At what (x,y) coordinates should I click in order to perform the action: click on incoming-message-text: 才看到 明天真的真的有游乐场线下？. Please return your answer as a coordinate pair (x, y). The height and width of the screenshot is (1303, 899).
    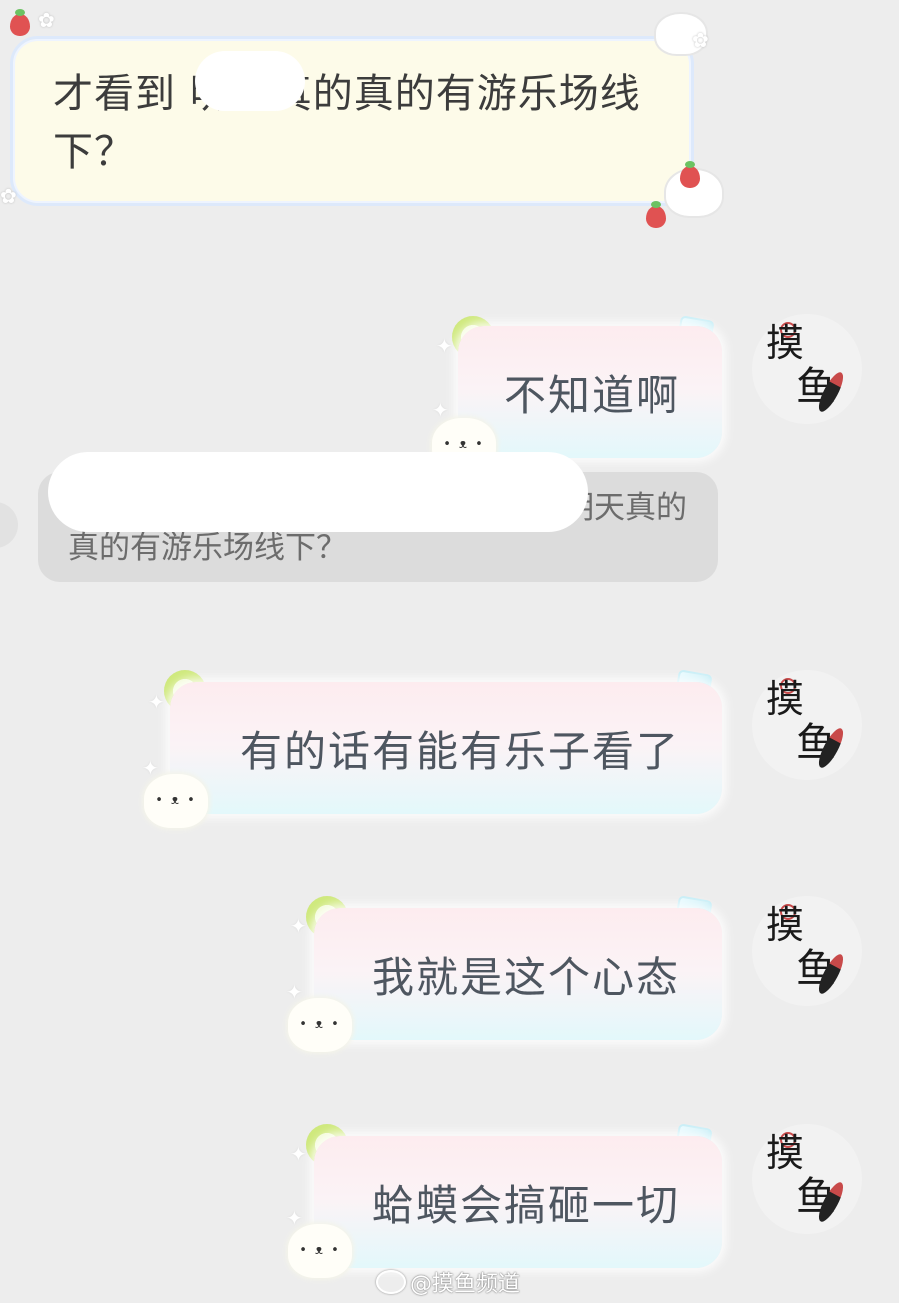
    Looking at the image, I should click on (347, 123).